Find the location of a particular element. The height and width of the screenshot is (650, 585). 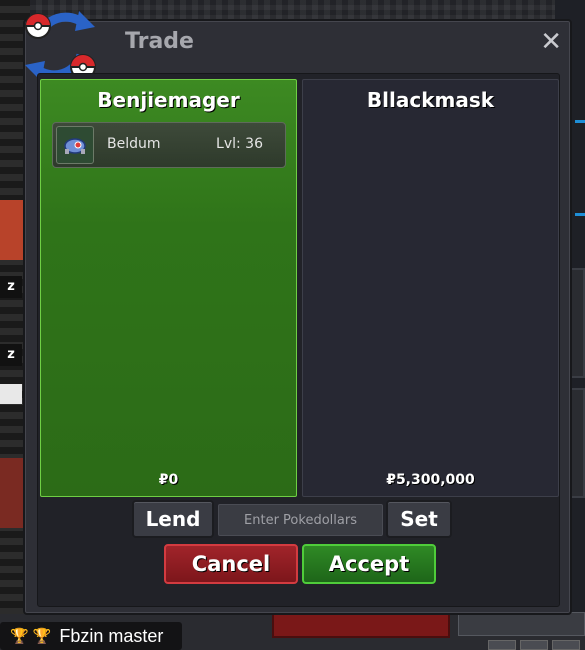

money-controls: Lend Set is located at coordinates (299, 520).